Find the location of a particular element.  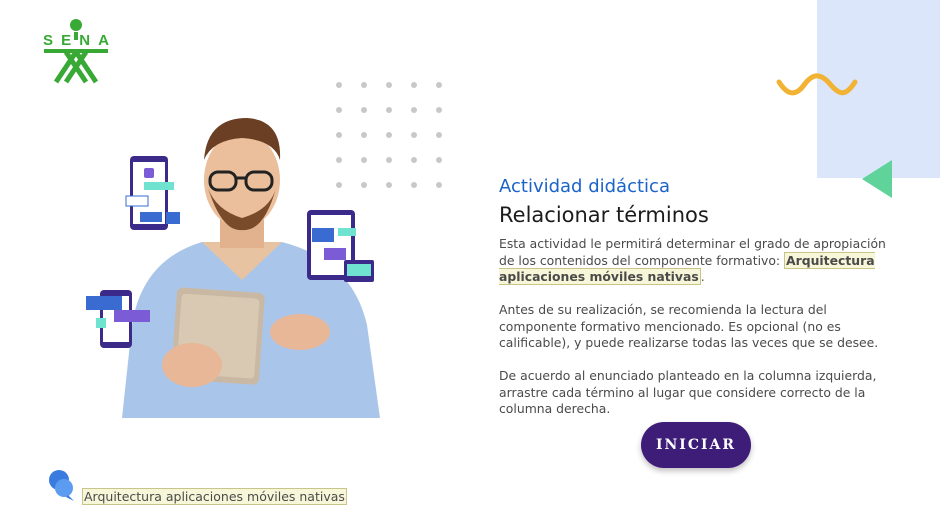

activity-subtitle: Actividad didáctica is located at coordinates (584, 186).